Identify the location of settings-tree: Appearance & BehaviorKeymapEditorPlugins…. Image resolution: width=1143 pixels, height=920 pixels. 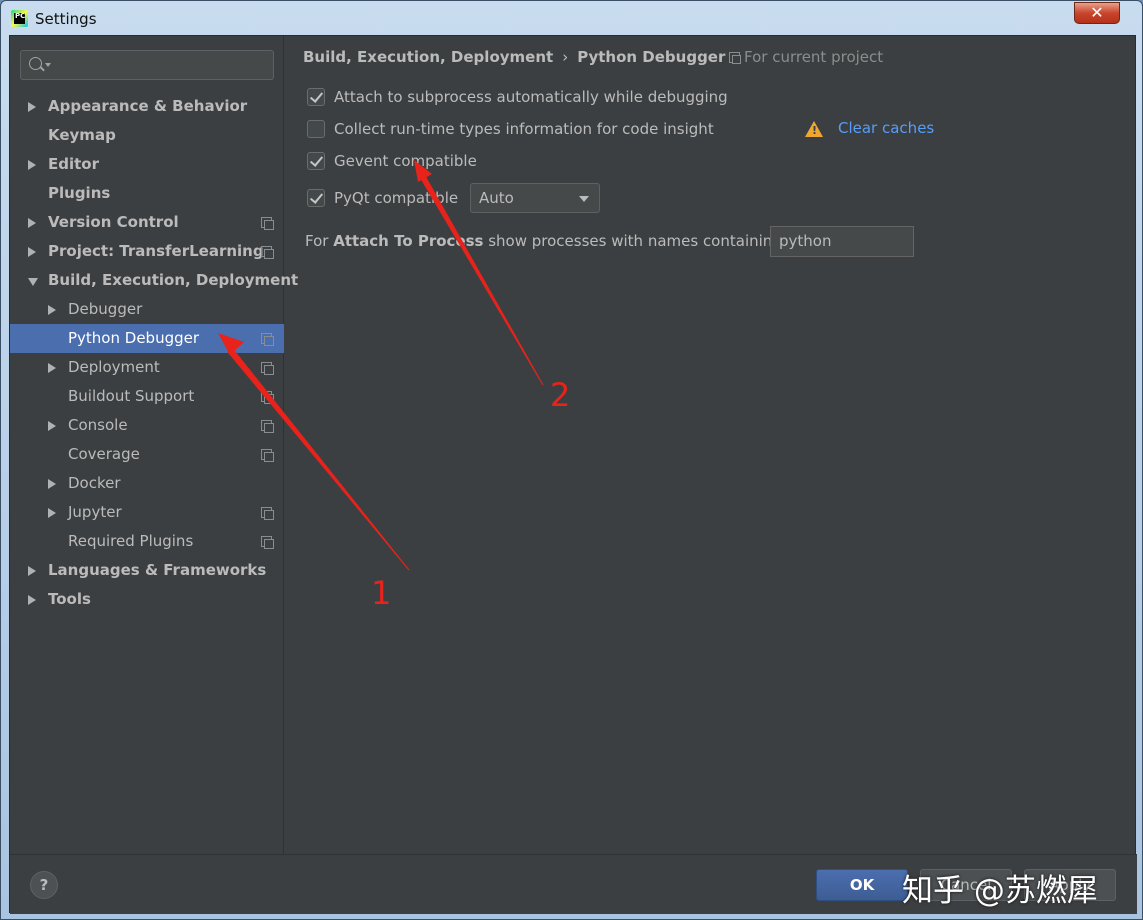
(147, 353).